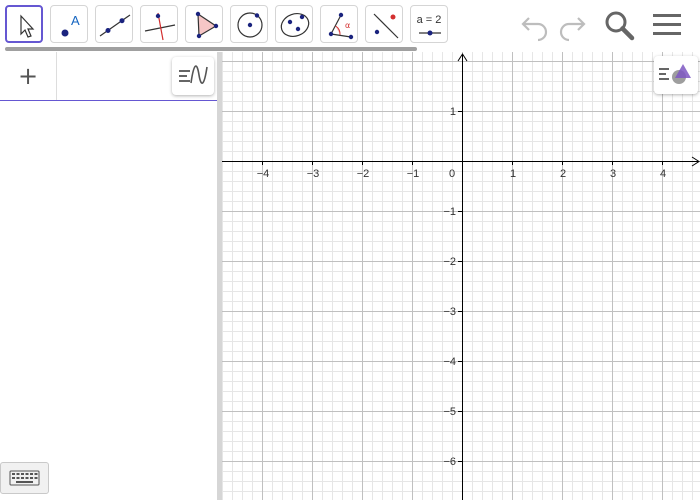 The width and height of the screenshot is (700, 500). Describe the element at coordinates (619, 25) in the screenshot. I see `search-icon` at that location.